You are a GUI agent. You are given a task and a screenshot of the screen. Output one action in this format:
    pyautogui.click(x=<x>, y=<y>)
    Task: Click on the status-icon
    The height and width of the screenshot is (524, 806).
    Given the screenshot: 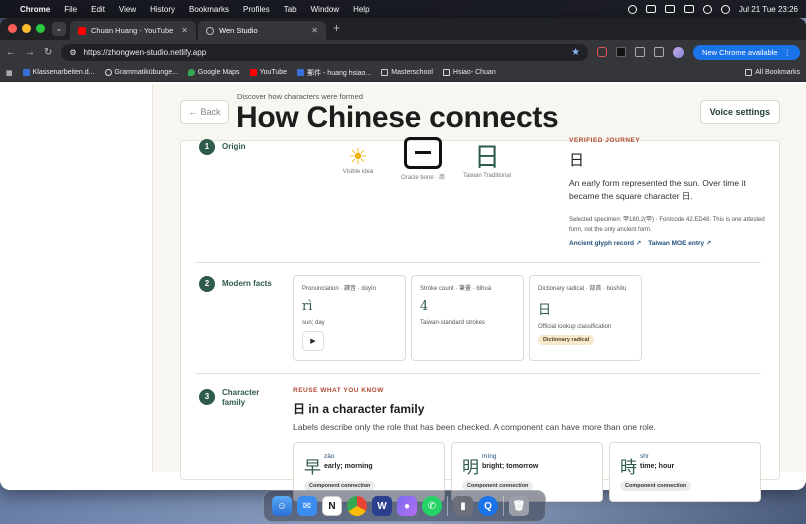 What is the action you would take?
    pyautogui.click(x=632, y=9)
    